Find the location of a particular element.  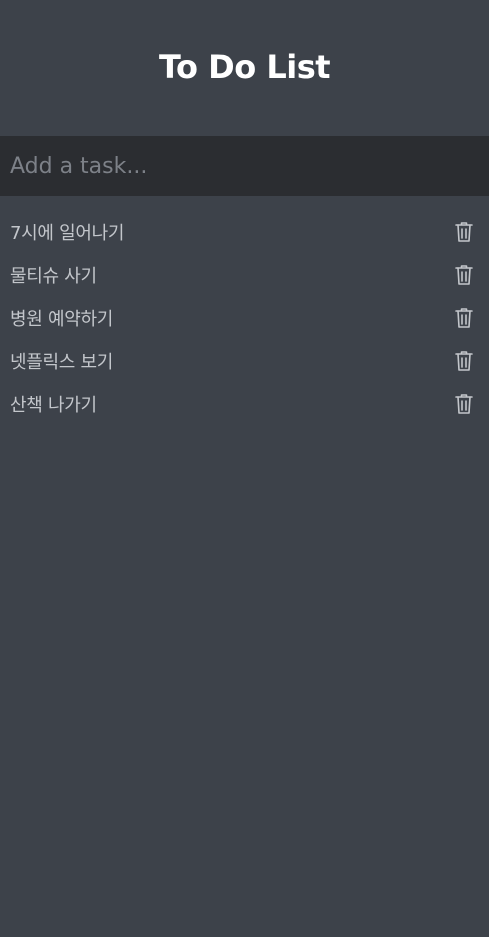

task-item: 산책 나가기 is located at coordinates (244, 403).